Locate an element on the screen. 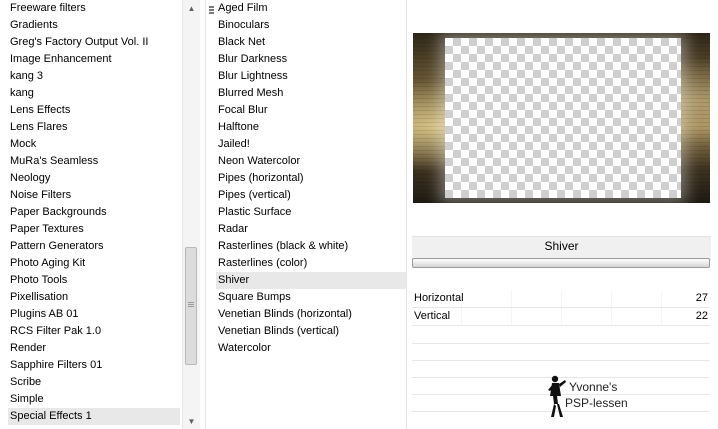 The height and width of the screenshot is (429, 718). watermark-line2: PSP-lessen is located at coordinates (596, 403).